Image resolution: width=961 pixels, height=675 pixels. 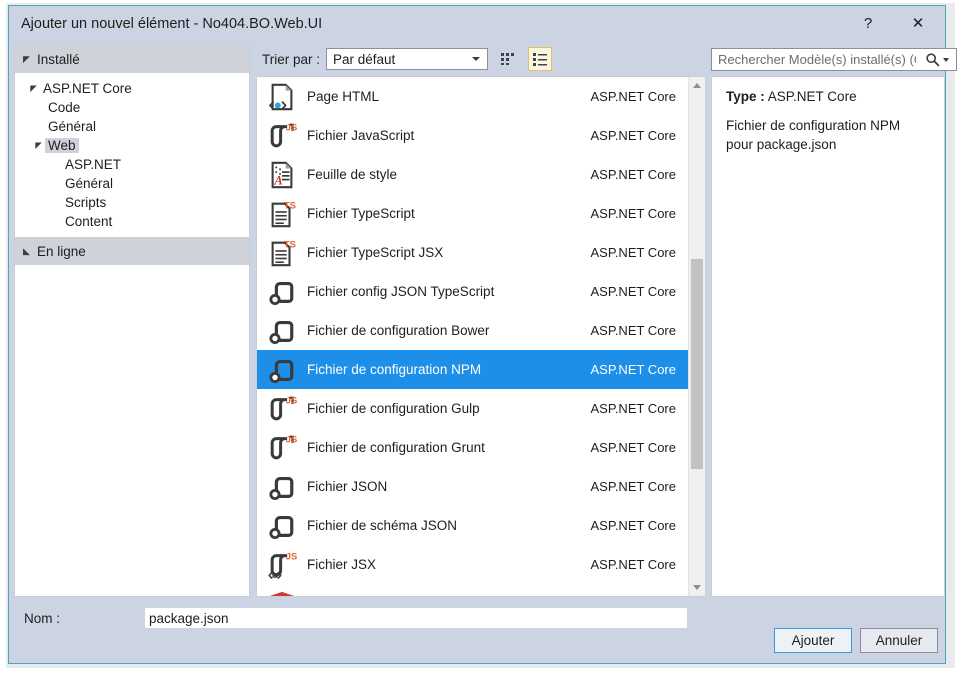 I want to click on template-name: Fichier de configuration Grunt, so click(x=396, y=447).